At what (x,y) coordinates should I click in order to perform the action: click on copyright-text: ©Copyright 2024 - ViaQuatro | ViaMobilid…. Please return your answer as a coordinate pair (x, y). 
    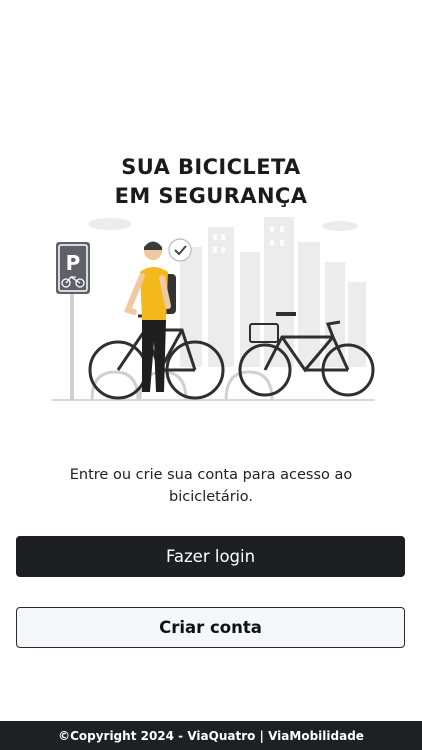
    Looking at the image, I should click on (211, 735).